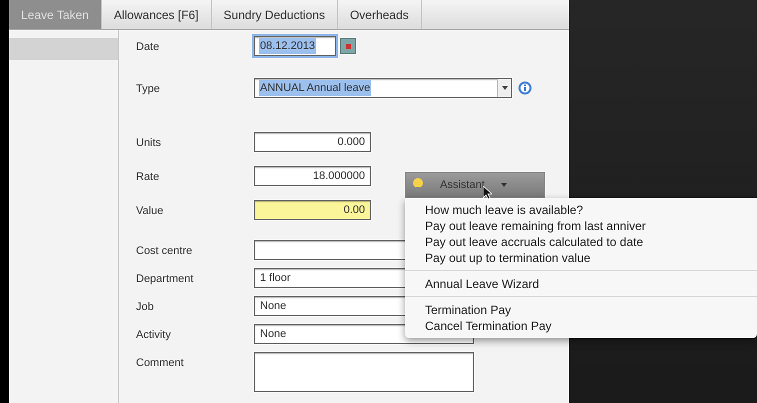 Image resolution: width=757 pixels, height=403 pixels. What do you see at coordinates (165, 251) in the screenshot?
I see `field-label: Cost centre` at bounding box center [165, 251].